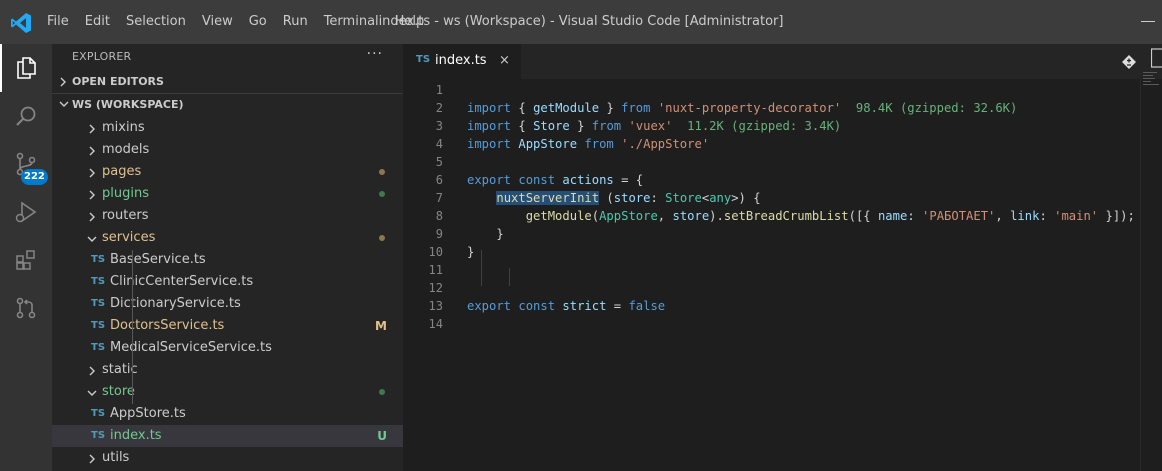  What do you see at coordinates (217, 21) in the screenshot?
I see `menu-view: View` at bounding box center [217, 21].